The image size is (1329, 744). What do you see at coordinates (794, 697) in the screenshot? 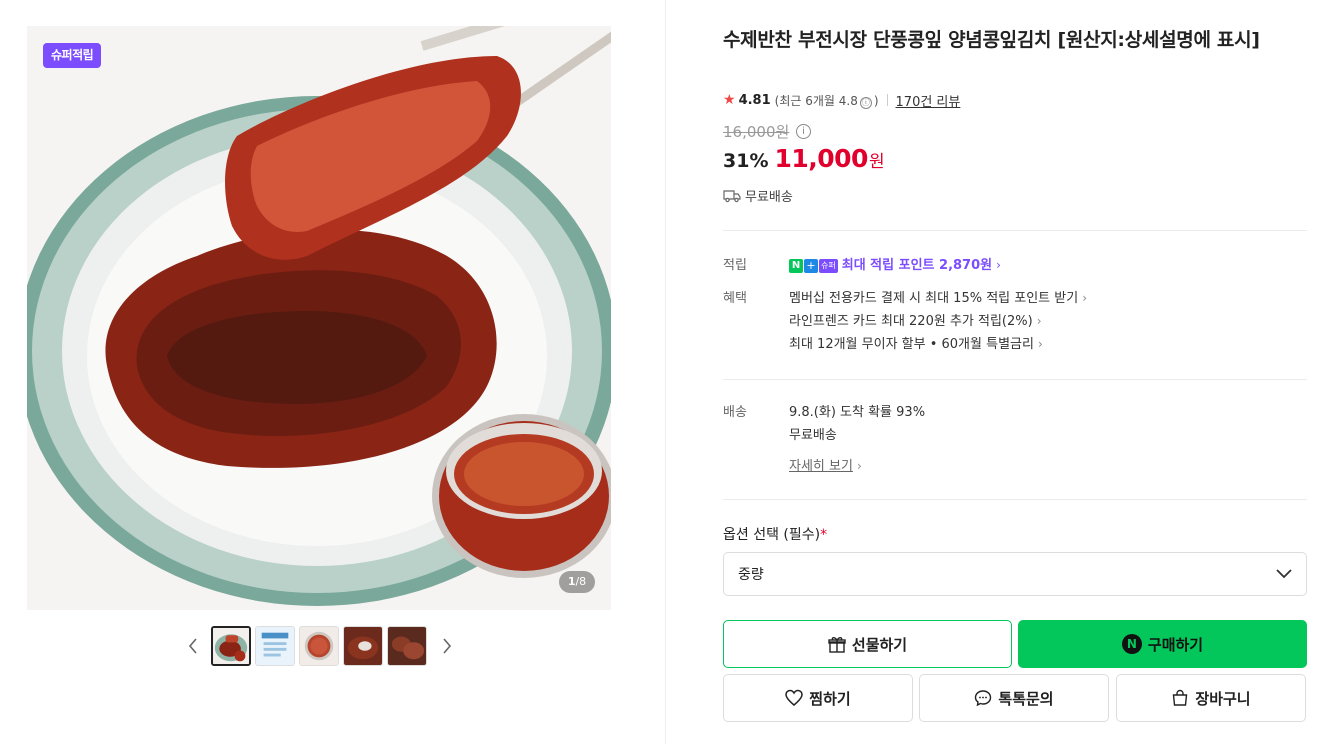
I see `heart-icon` at bounding box center [794, 697].